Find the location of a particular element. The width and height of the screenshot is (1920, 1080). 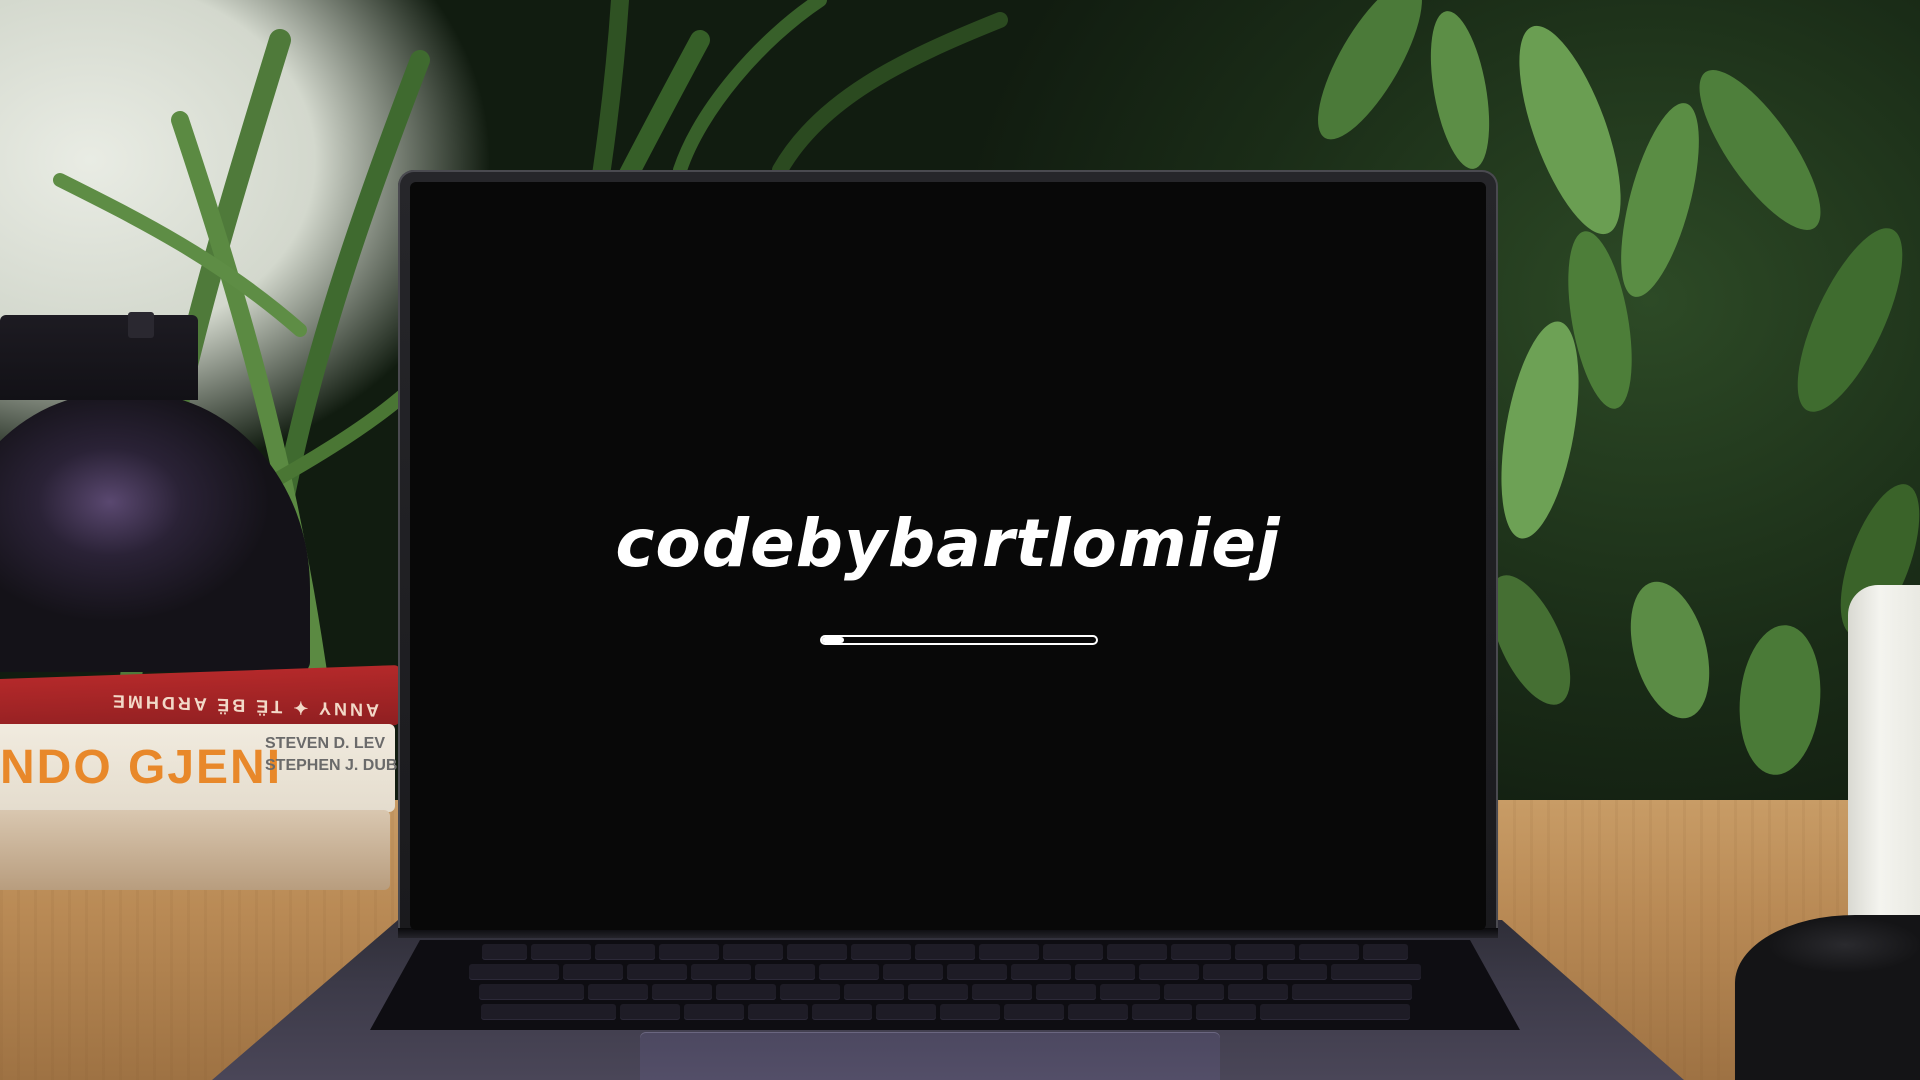

book-author-2: STEPHEN J. DUB is located at coordinates (331, 765).